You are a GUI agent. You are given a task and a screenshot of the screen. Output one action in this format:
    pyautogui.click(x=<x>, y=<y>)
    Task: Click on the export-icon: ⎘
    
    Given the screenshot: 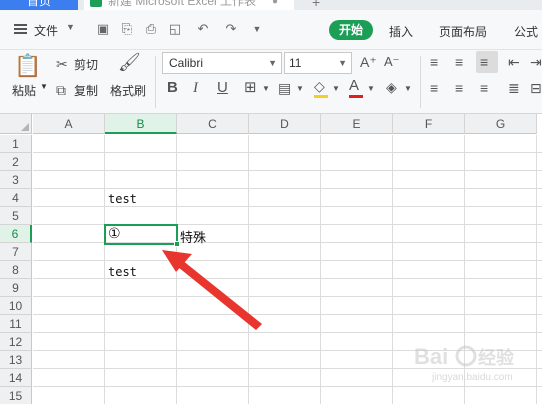 What is the action you would take?
    pyautogui.click(x=127, y=29)
    